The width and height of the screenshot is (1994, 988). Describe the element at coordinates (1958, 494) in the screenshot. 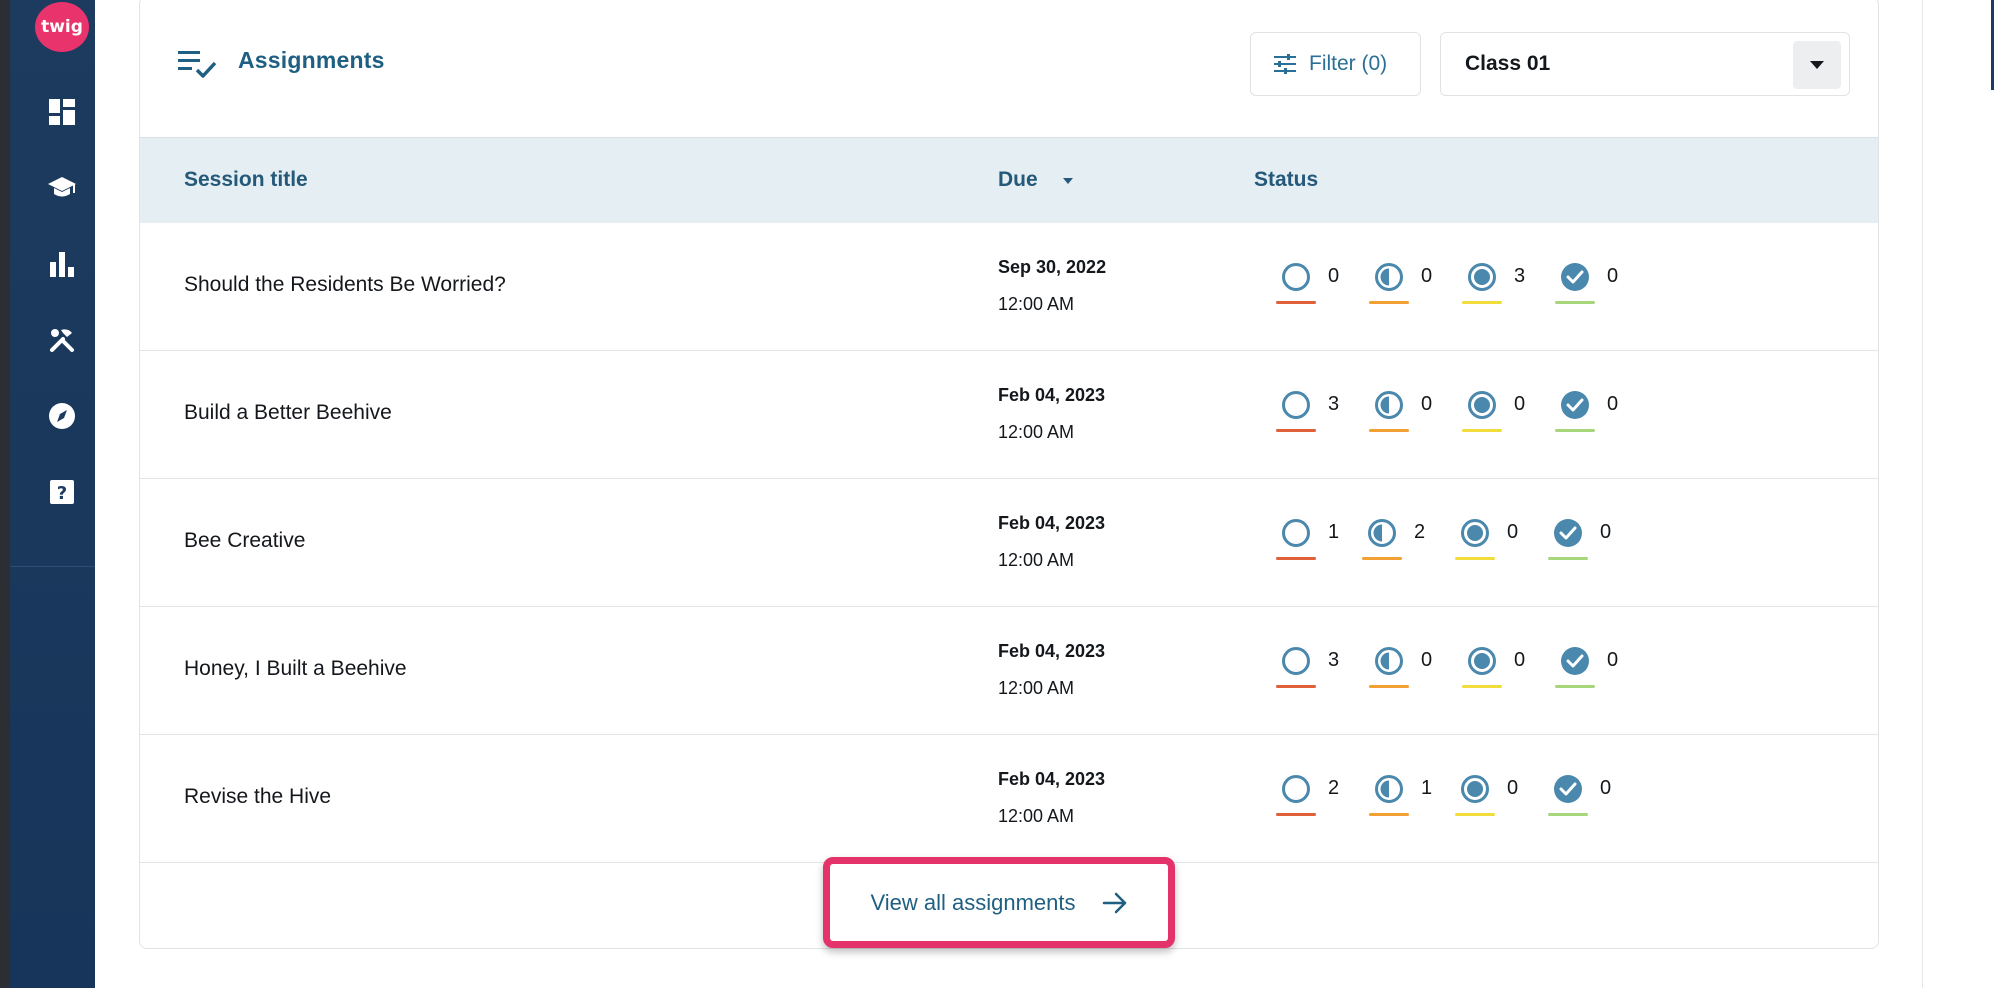

I see `right-gutter` at that location.